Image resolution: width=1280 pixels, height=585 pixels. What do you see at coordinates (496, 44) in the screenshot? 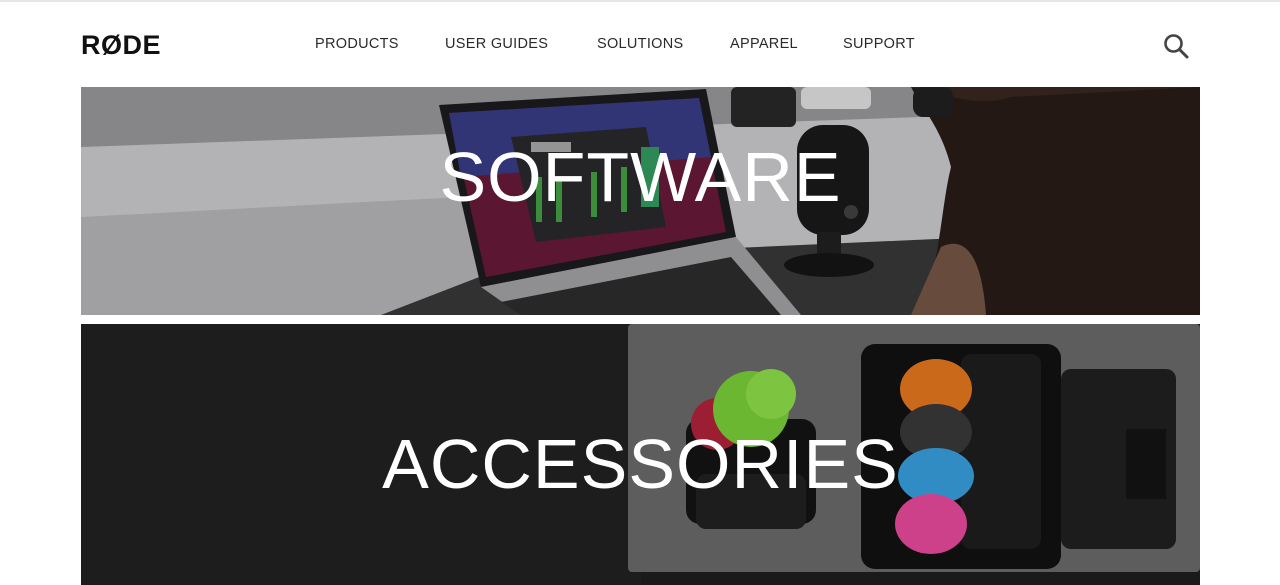
I see `nav-item-user-guides: USER GUIDES` at bounding box center [496, 44].